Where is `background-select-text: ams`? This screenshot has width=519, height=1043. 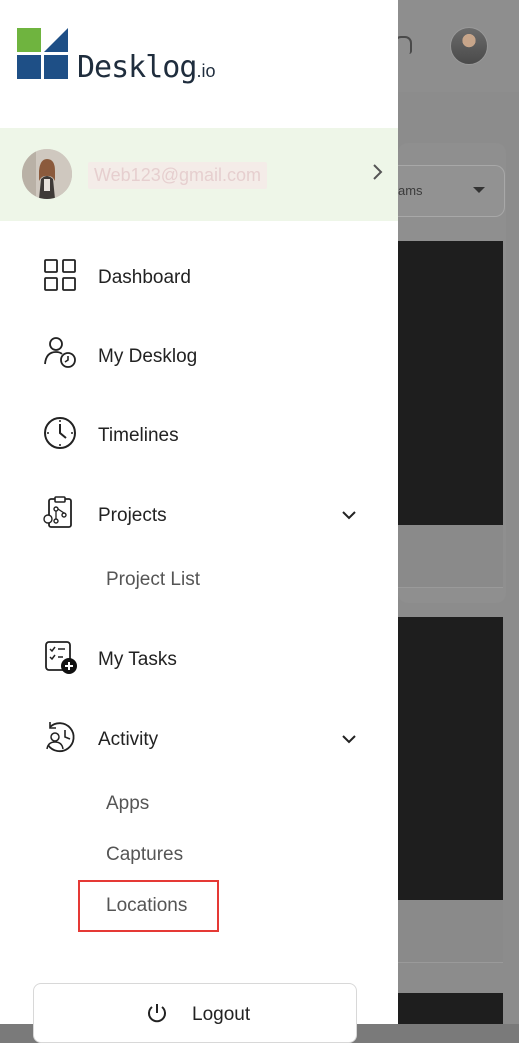 background-select-text: ams is located at coordinates (410, 190).